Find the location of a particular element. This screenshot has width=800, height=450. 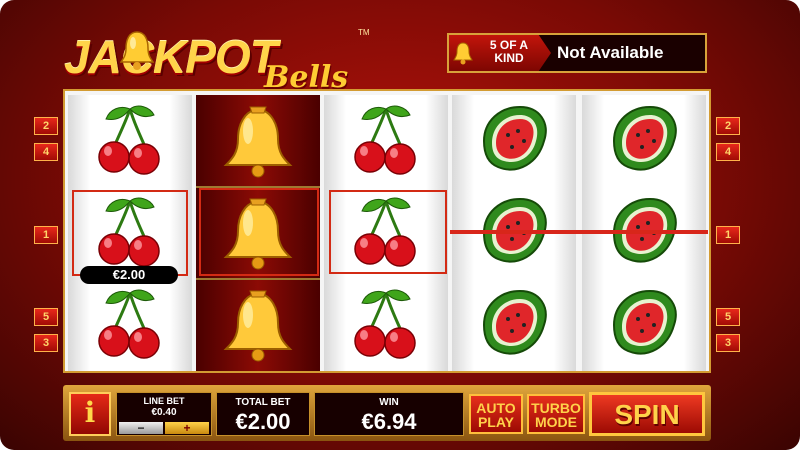

line-marker-left-1: 1 is located at coordinates (46, 235).